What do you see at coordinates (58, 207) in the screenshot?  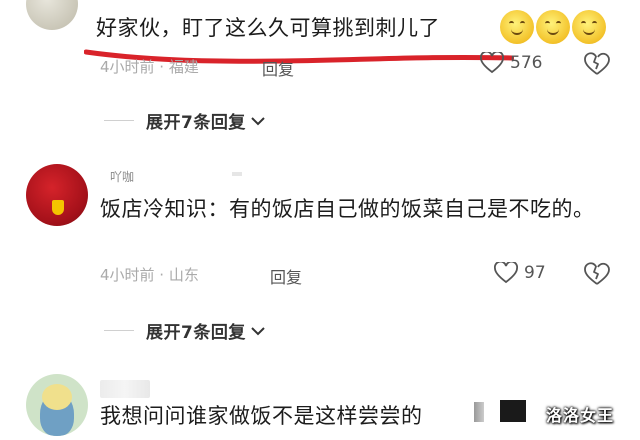 I see `logo-badge` at bounding box center [58, 207].